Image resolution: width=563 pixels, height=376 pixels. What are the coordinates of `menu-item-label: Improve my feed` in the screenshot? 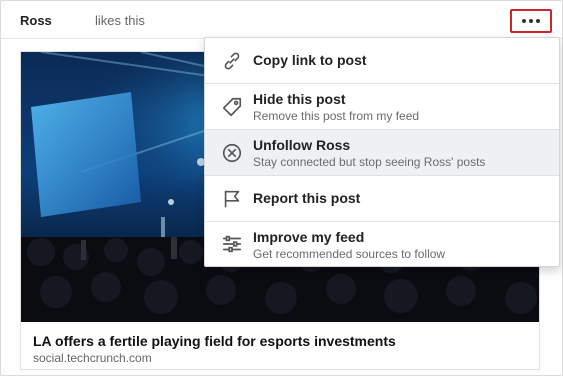 It's located at (309, 237).